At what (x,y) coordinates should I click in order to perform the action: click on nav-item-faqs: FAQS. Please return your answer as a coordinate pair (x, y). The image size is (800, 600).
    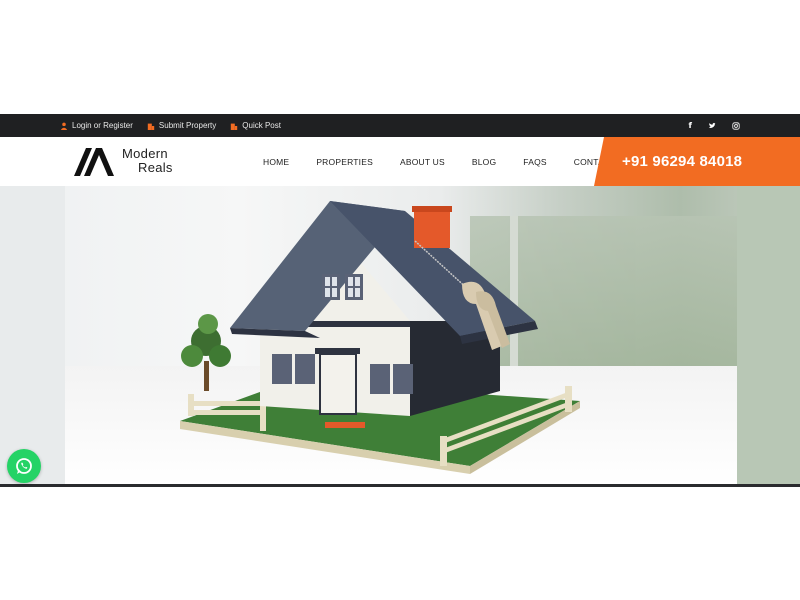
    Looking at the image, I should click on (534, 162).